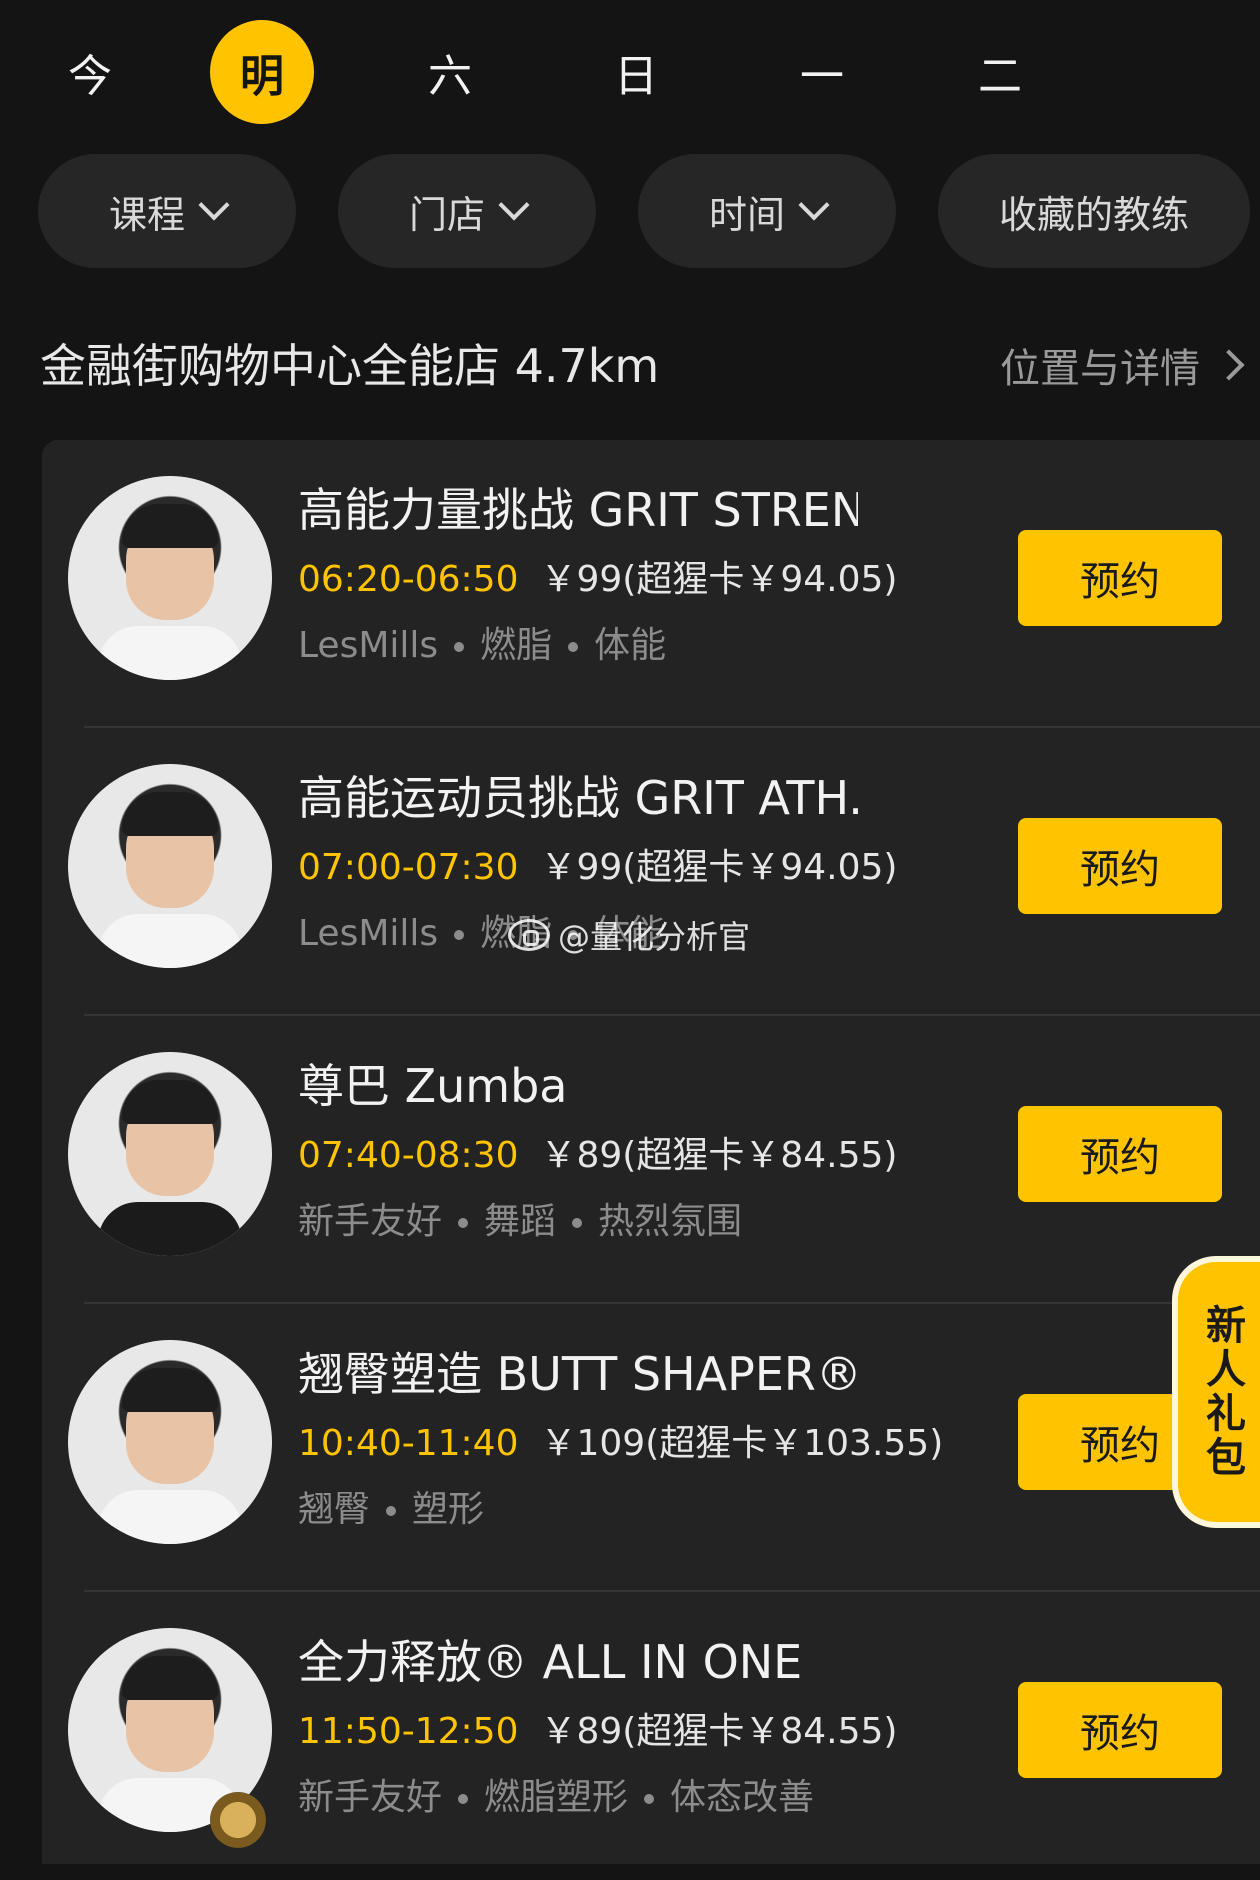 This screenshot has width=1260, height=1880. Describe the element at coordinates (742, 1443) in the screenshot. I see `course-price: ￥109(超猩卡￥103.55)` at that location.